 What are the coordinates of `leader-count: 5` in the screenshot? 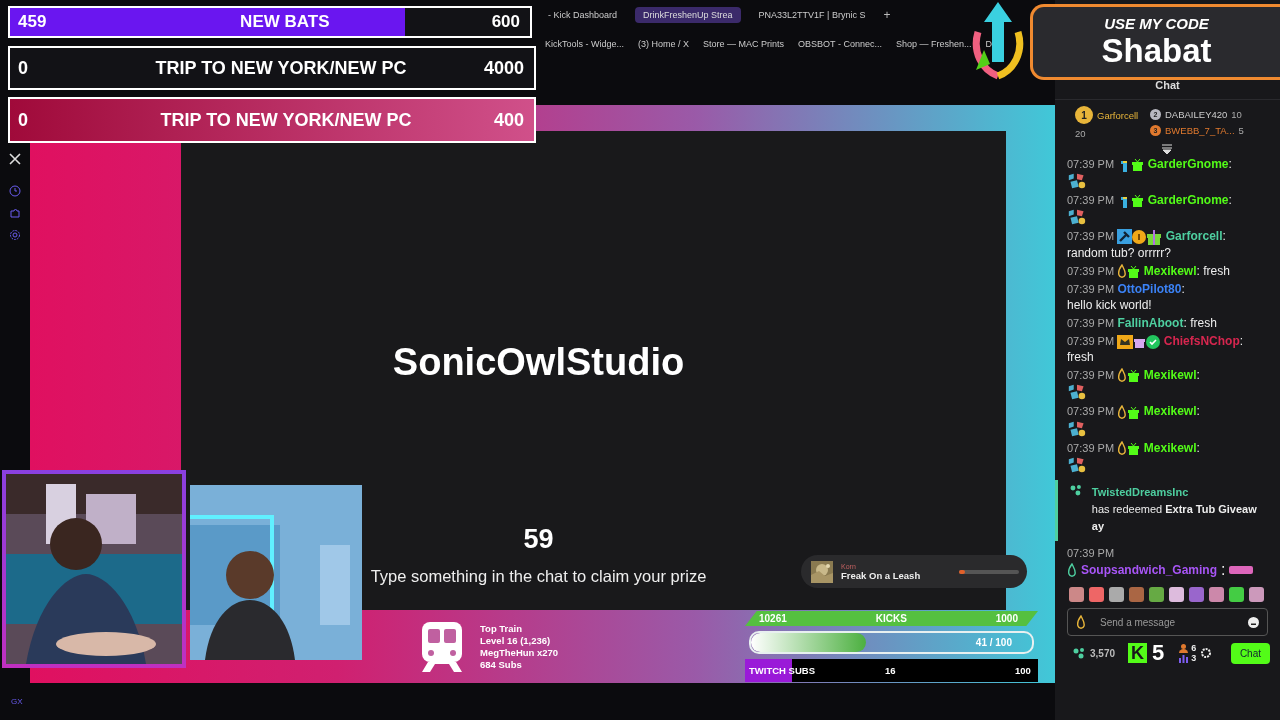 It's located at (1241, 130).